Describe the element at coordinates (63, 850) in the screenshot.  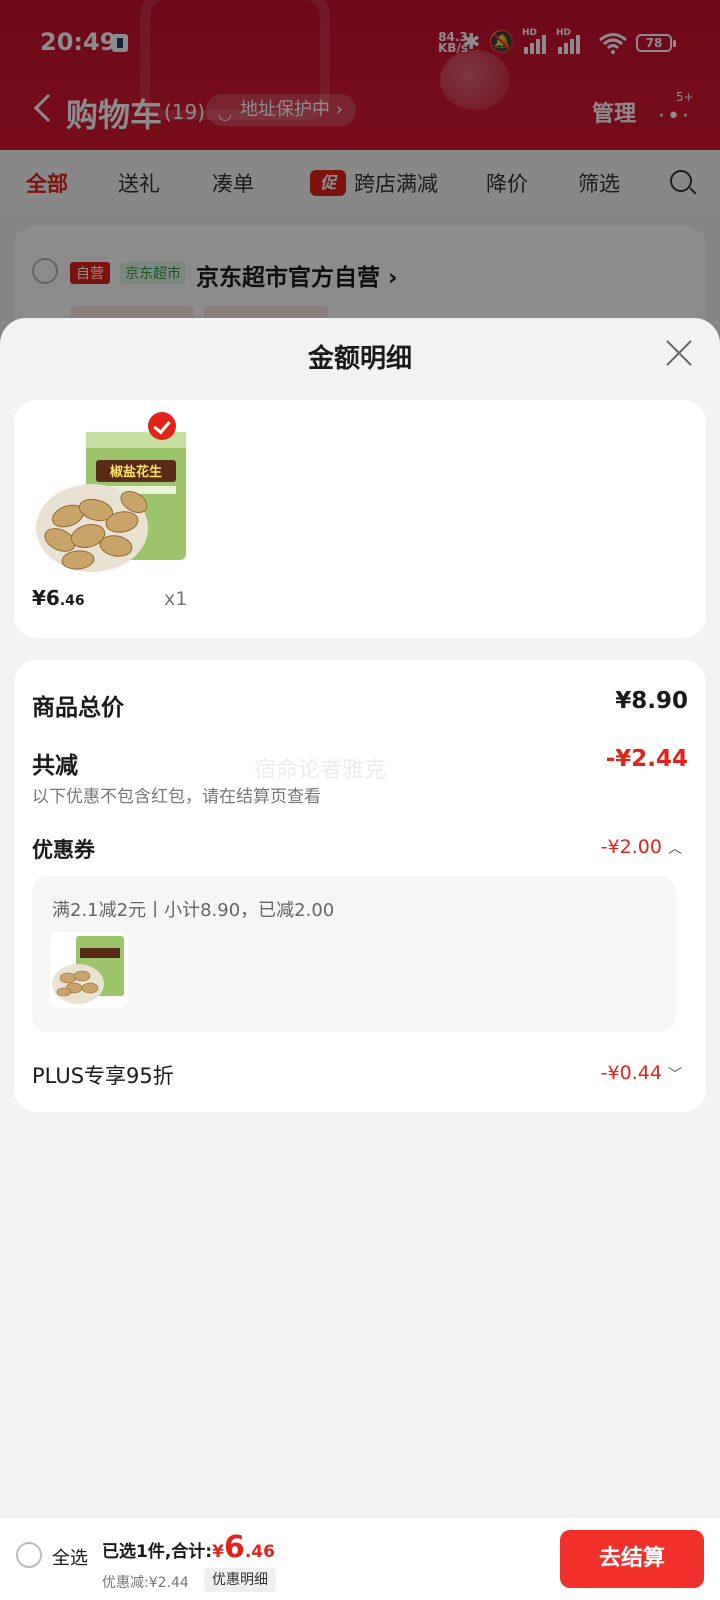
I see `coupon-label: 优惠券` at that location.